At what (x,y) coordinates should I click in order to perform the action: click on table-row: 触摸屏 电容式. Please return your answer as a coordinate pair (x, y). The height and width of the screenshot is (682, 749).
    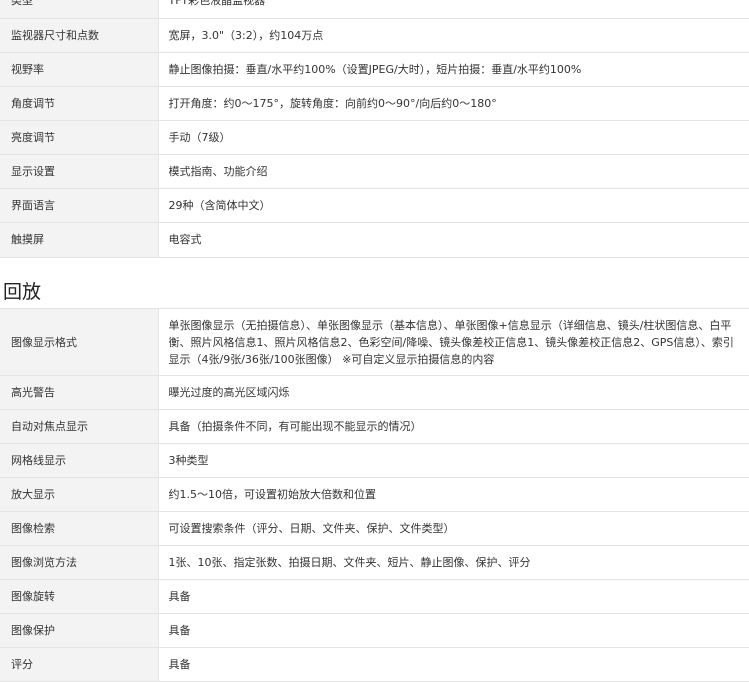
    Looking at the image, I should click on (374, 240).